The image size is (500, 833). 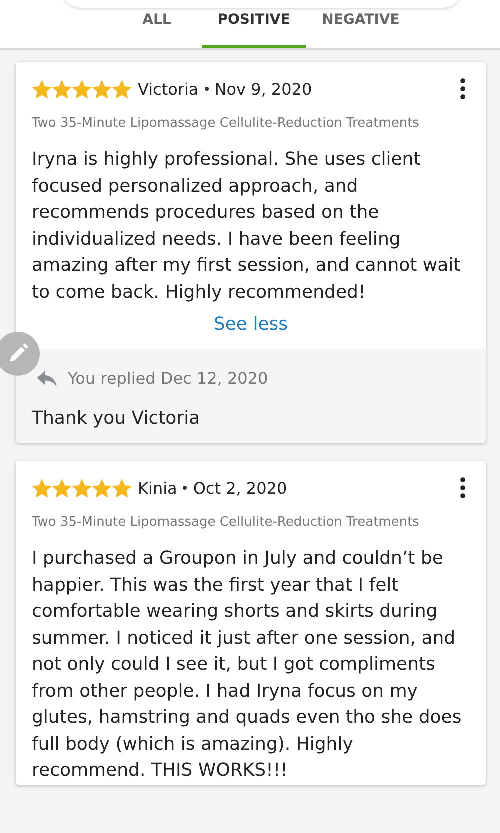 I want to click on reviewer-name: Kinia, so click(x=158, y=488).